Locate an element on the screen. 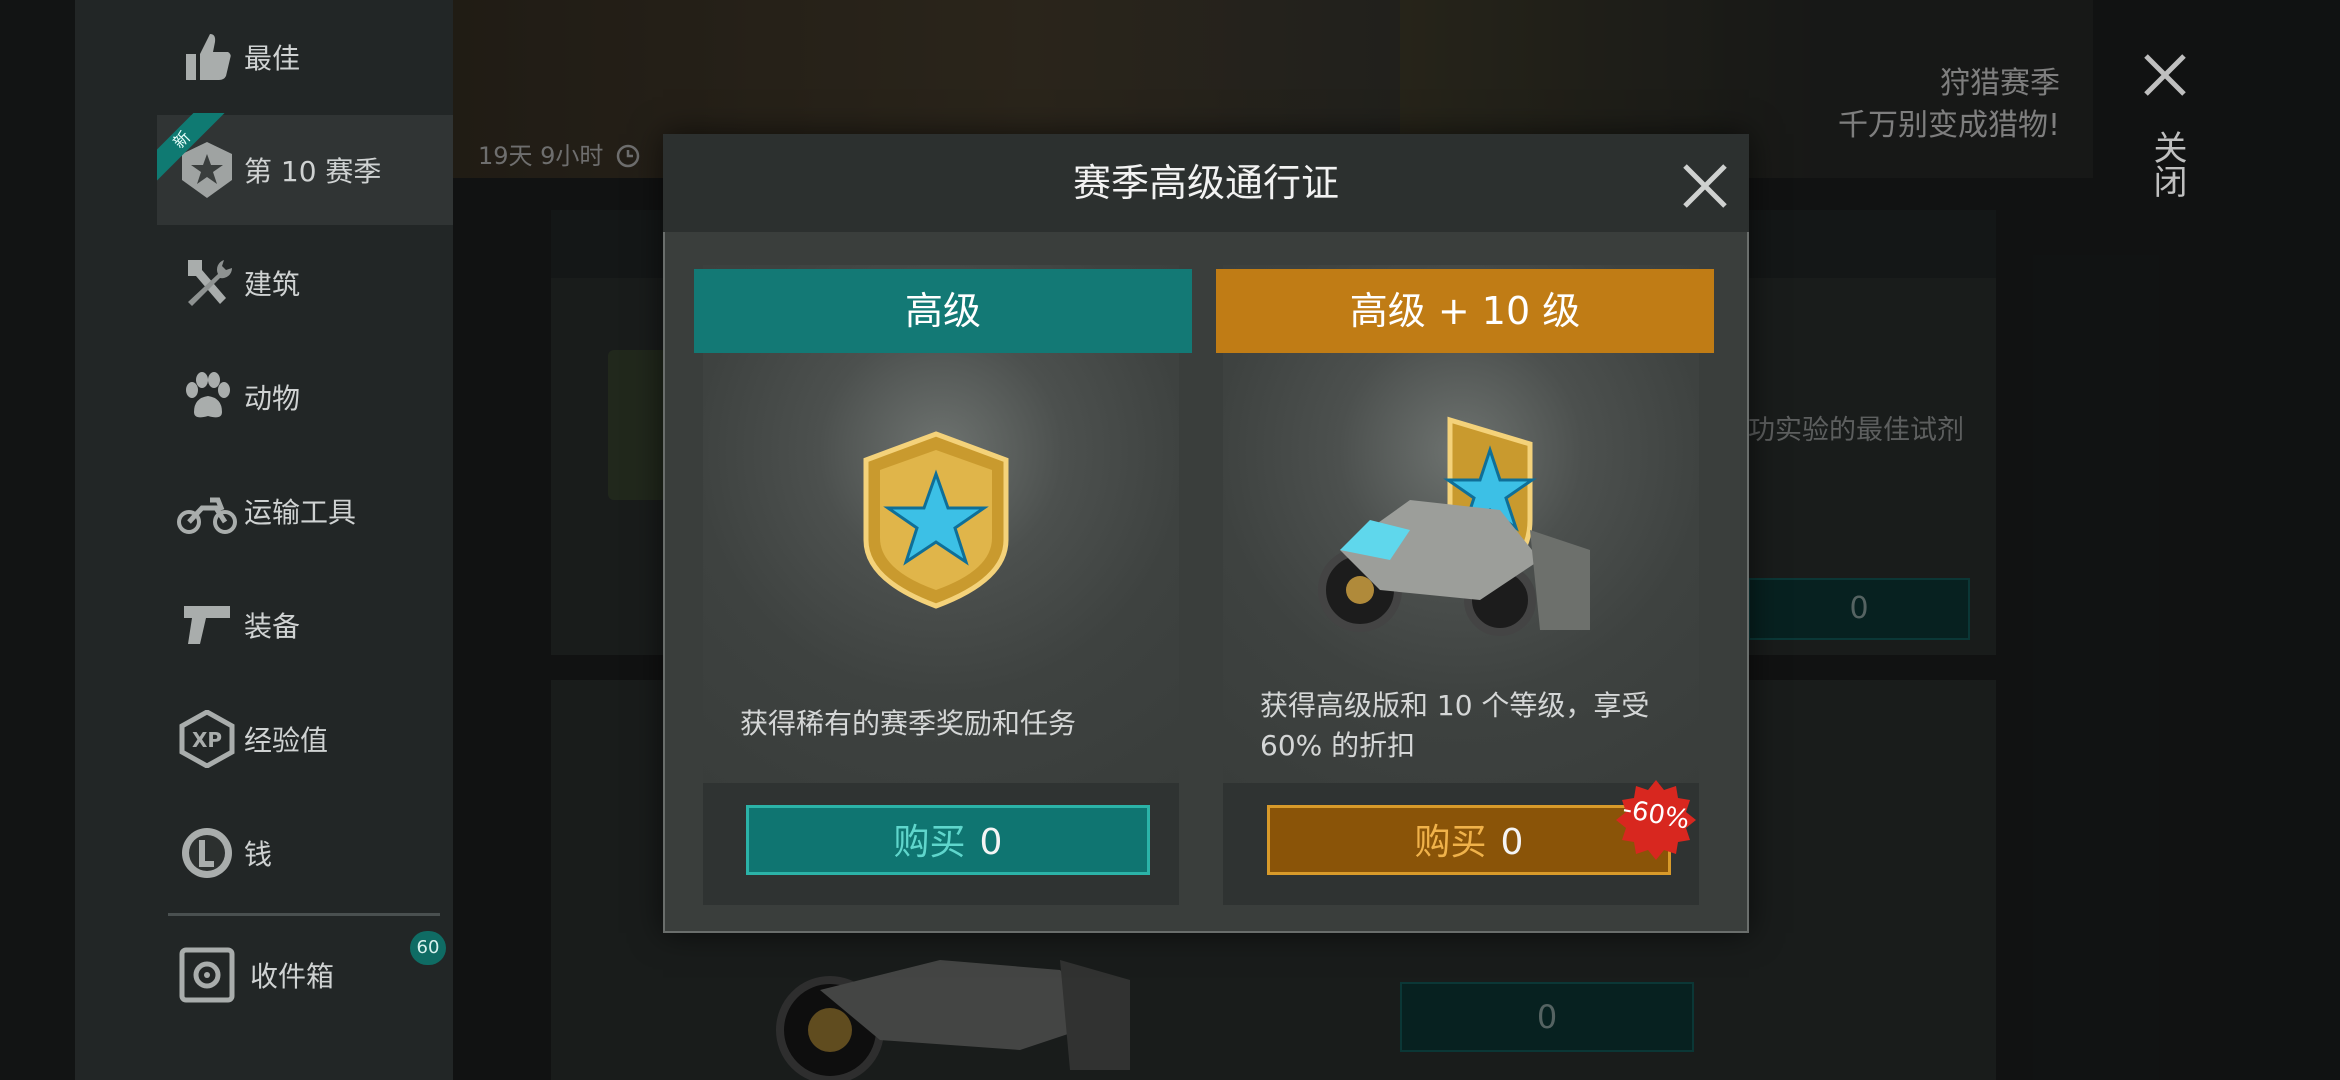 This screenshot has width=2340, height=1080. buy-premium-plus-button: 购买 0 is located at coordinates (1469, 840).